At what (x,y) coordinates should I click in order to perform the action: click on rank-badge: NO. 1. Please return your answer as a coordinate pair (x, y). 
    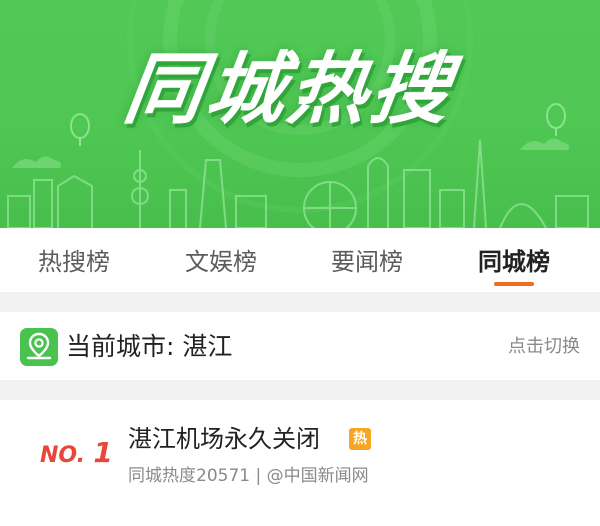
    Looking at the image, I should click on (76, 452).